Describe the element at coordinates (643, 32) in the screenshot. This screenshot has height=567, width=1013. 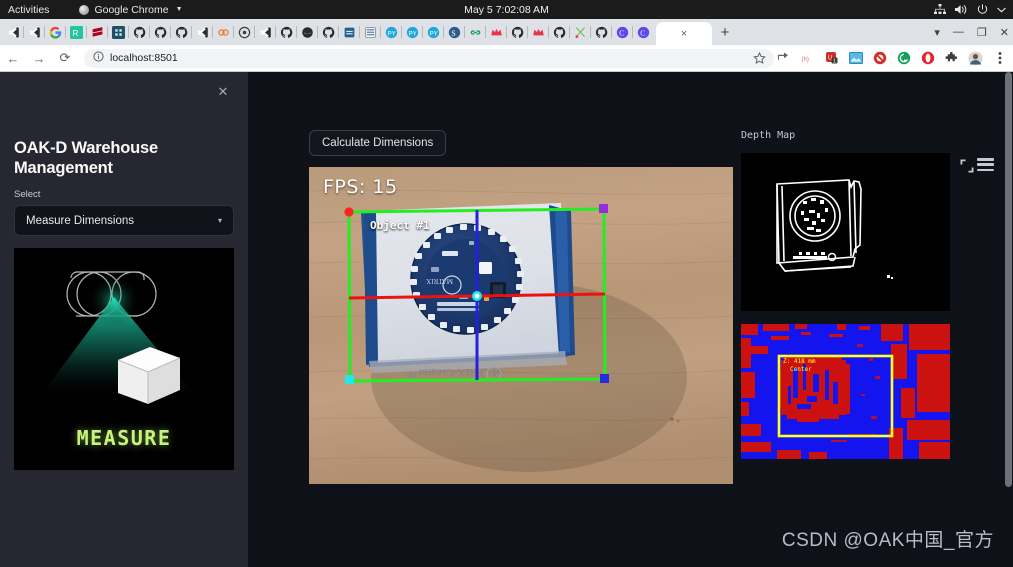
I see `tab-pinned-31: C` at that location.